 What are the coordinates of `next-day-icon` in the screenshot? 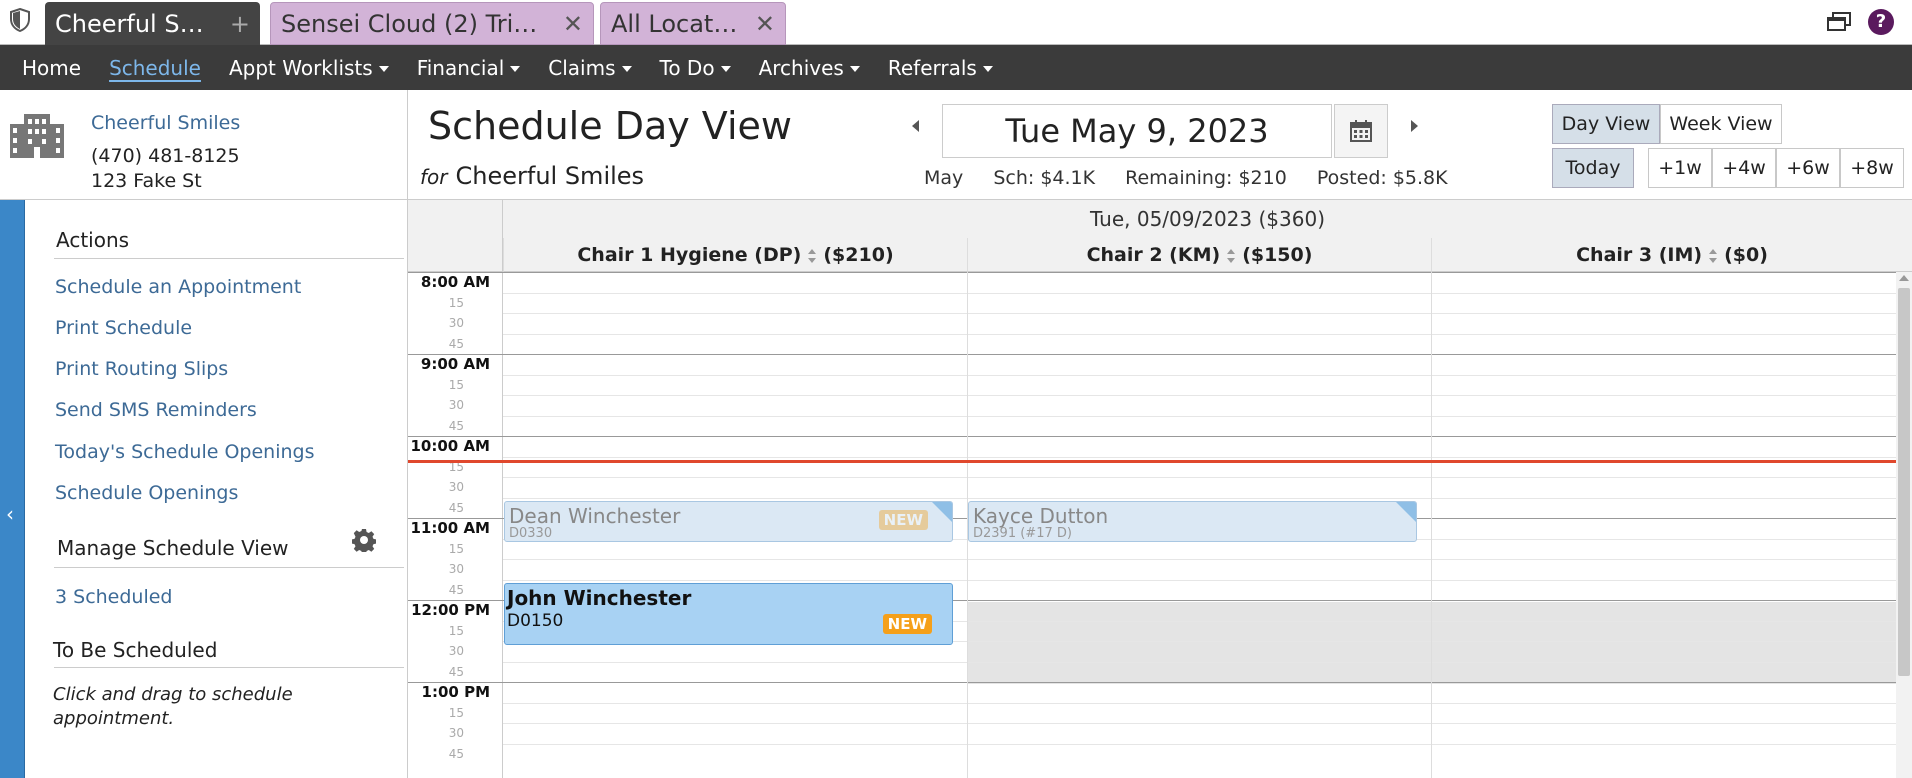 It's located at (1414, 126).